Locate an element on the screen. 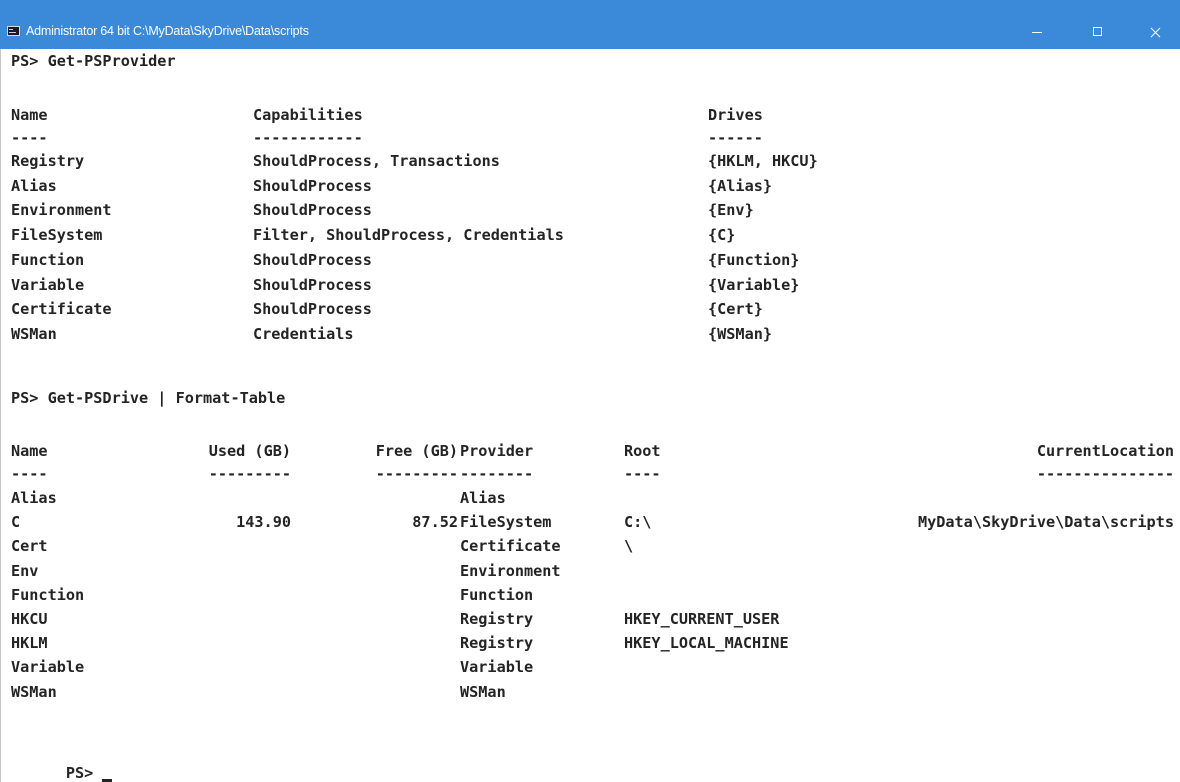  table-row-cell: 87.52 is located at coordinates (435, 522).